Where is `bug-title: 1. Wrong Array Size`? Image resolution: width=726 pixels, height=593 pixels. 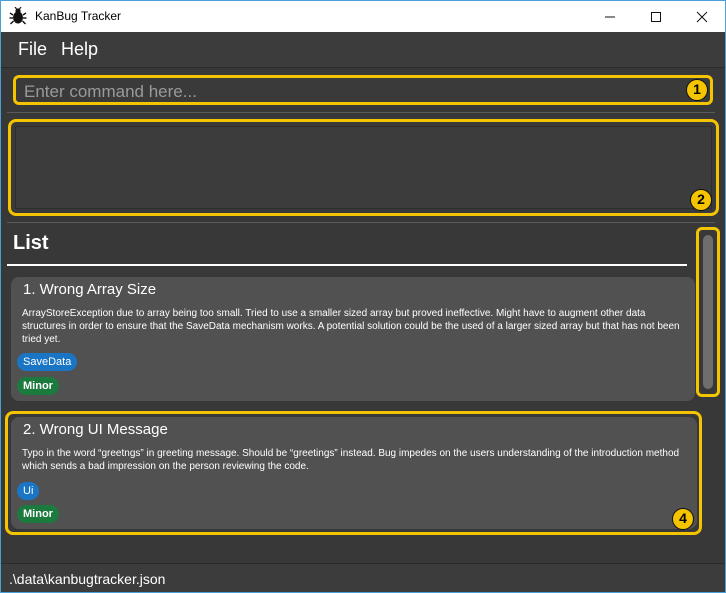 bug-title: 1. Wrong Array Size is located at coordinates (90, 289).